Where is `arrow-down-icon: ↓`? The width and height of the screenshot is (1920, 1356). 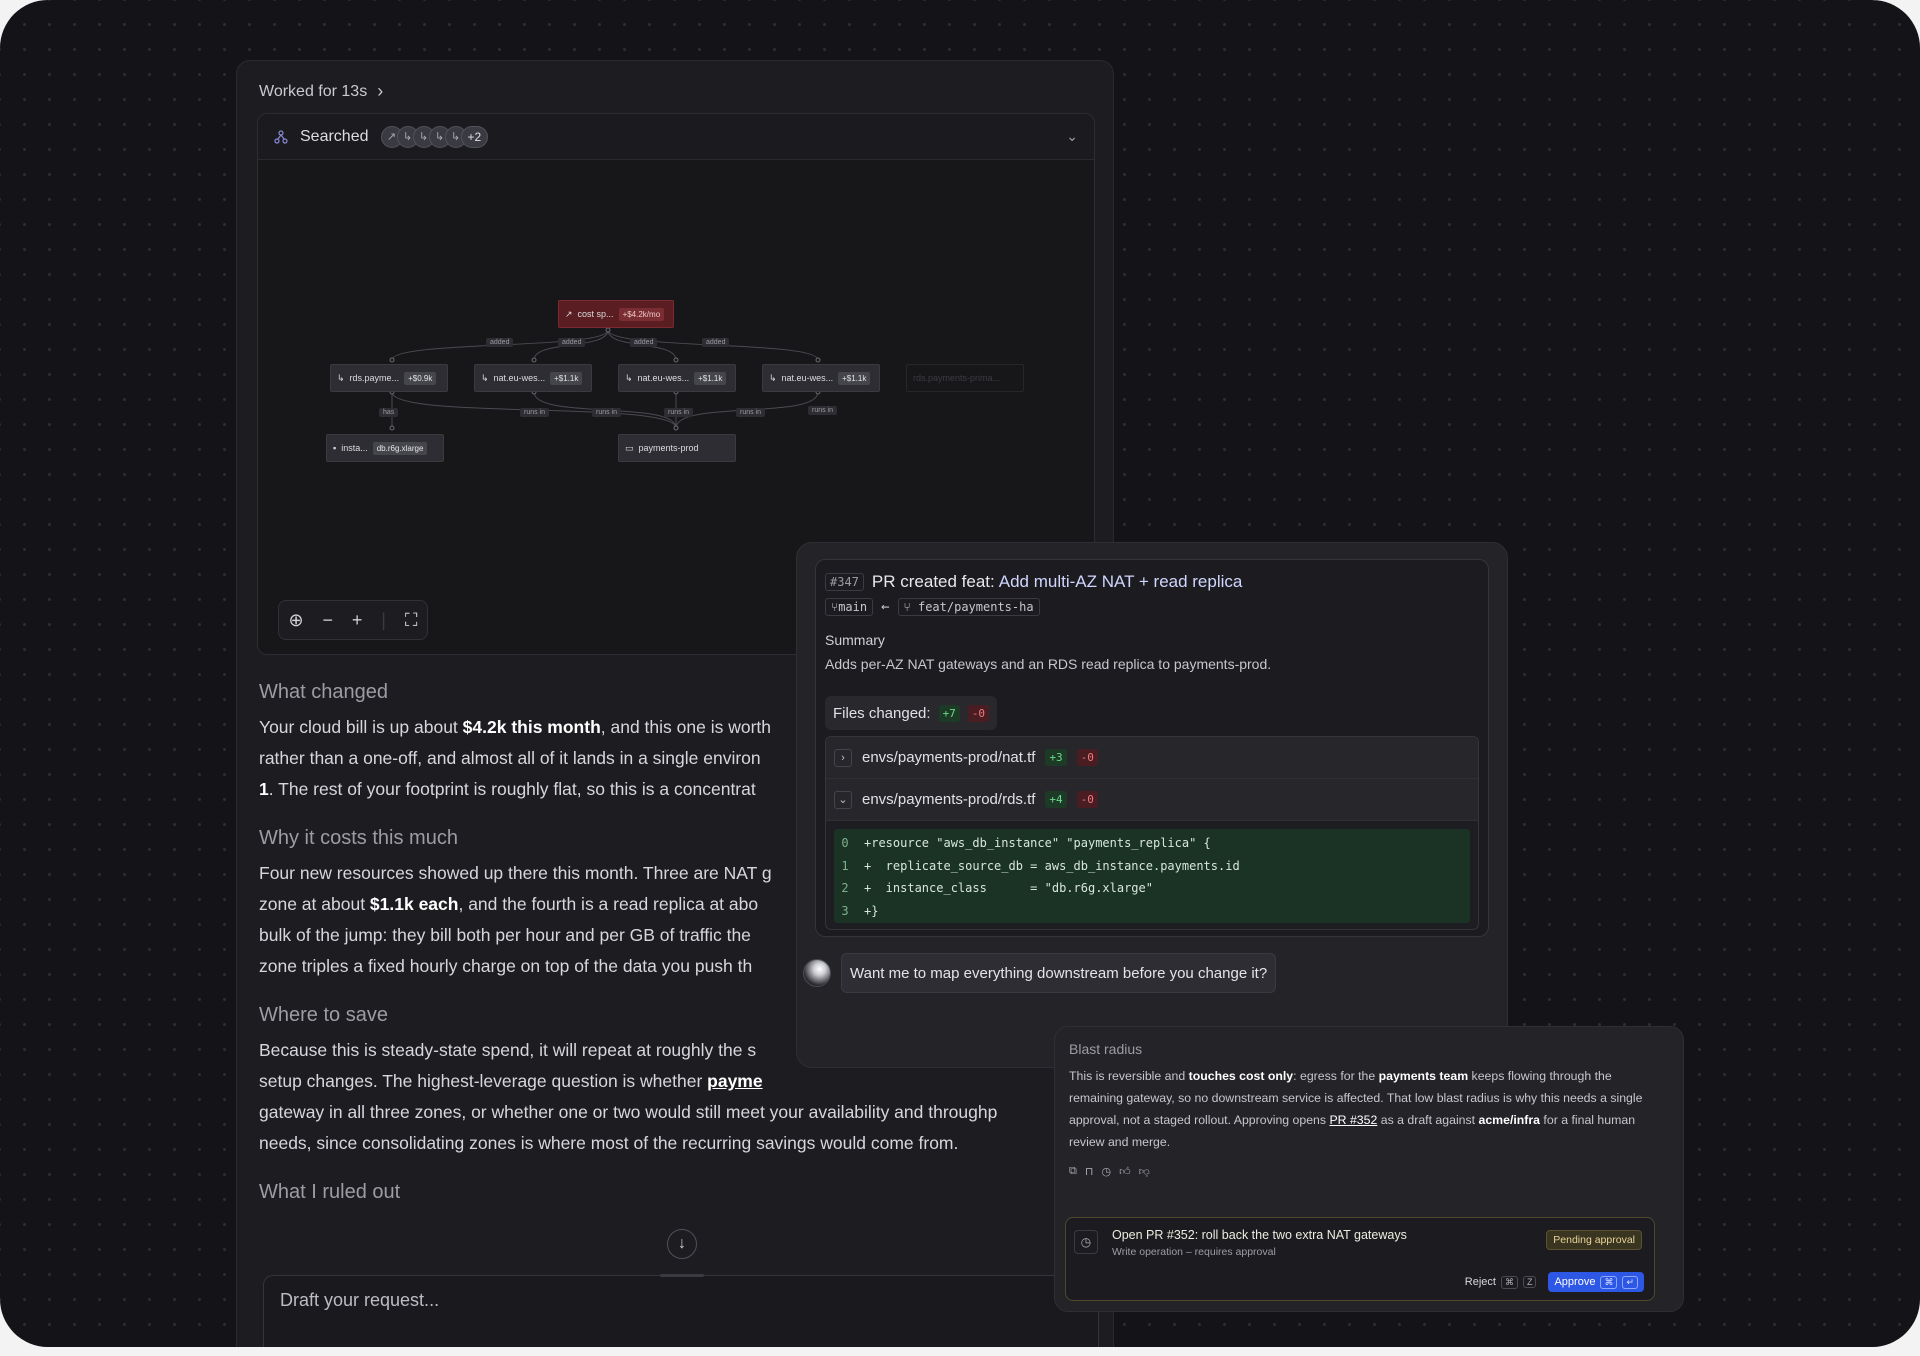 arrow-down-icon: ↓ is located at coordinates (682, 1244).